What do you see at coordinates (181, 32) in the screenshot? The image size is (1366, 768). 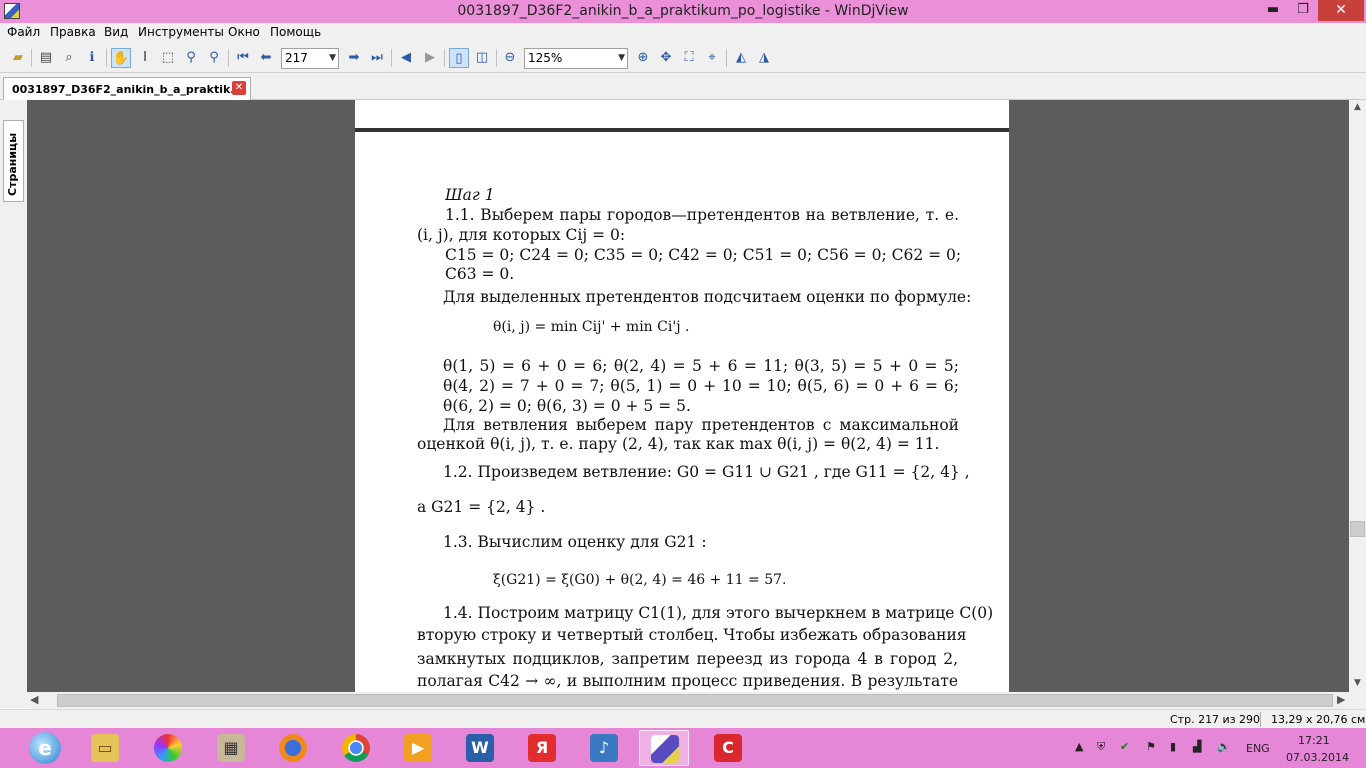 I see `menu-tools: Инструменты` at bounding box center [181, 32].